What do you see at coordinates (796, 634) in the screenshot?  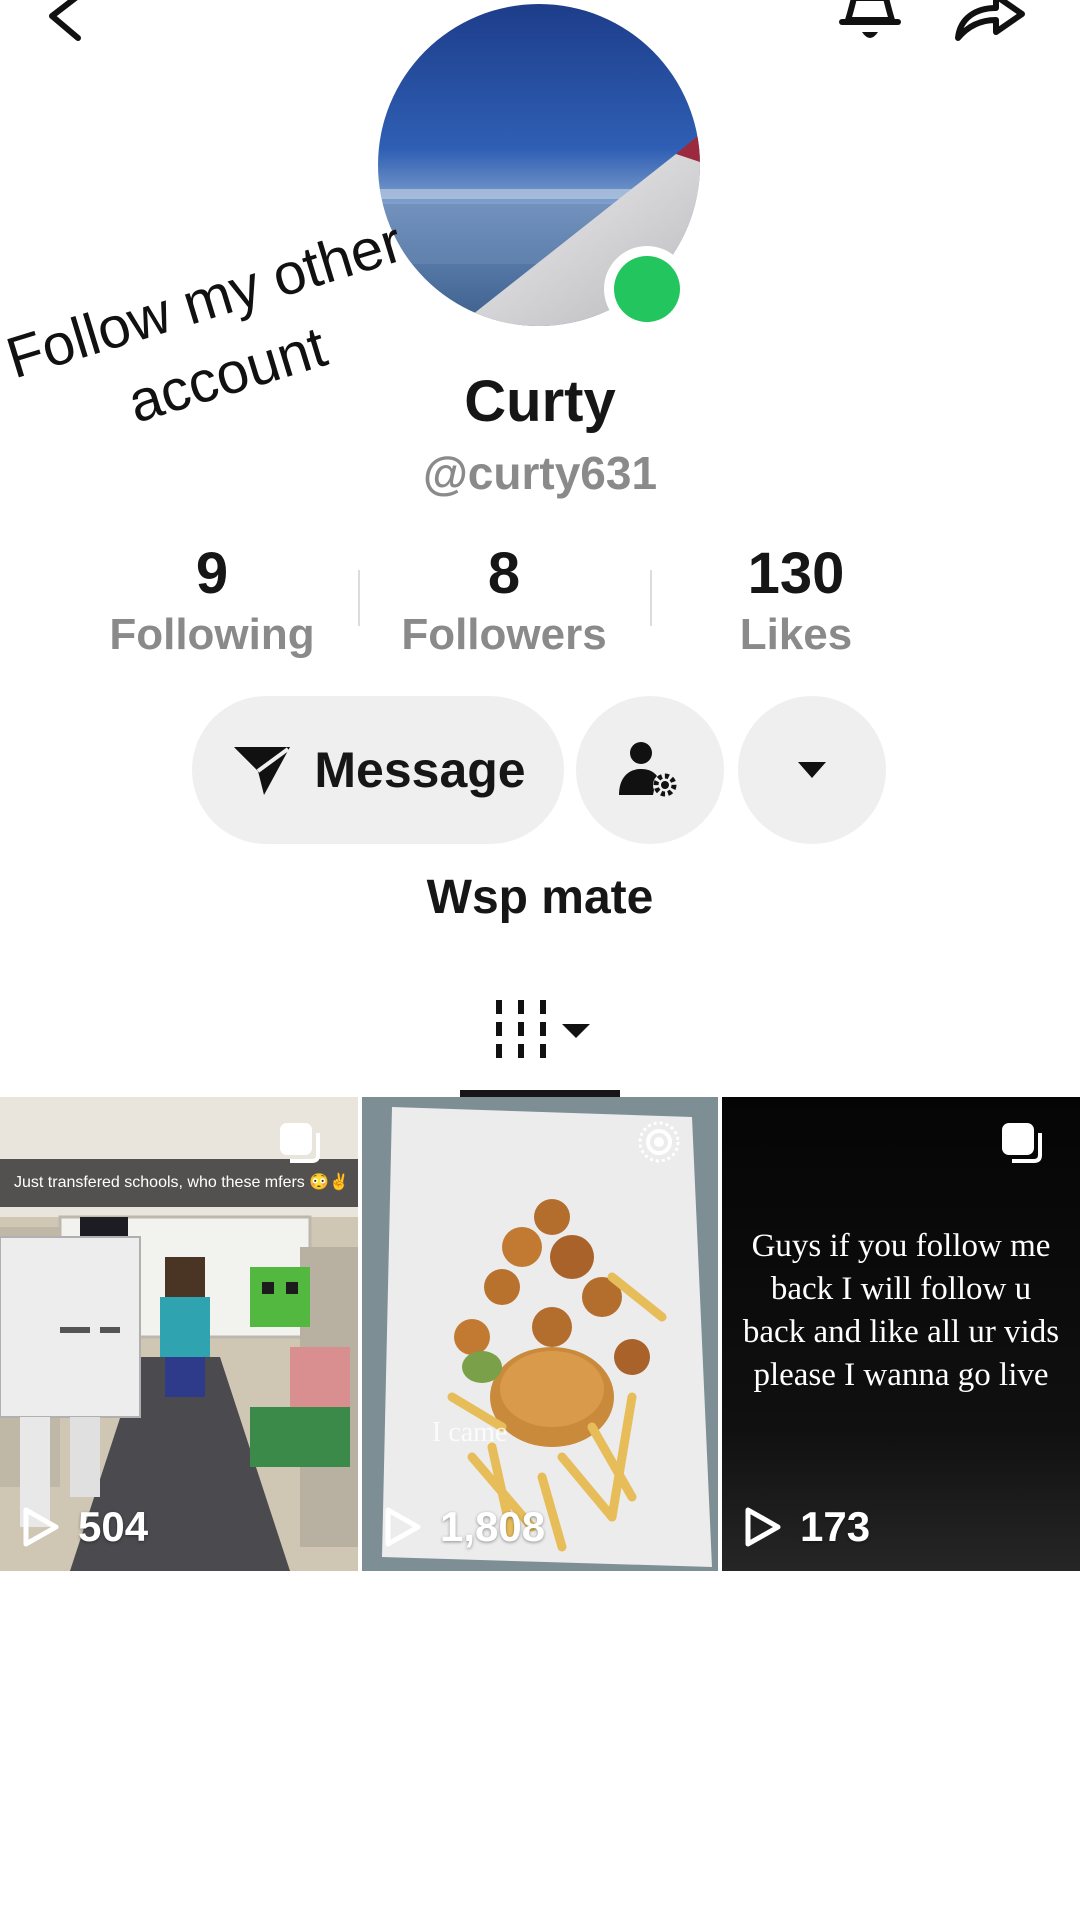 I see `stat-label: Likes` at bounding box center [796, 634].